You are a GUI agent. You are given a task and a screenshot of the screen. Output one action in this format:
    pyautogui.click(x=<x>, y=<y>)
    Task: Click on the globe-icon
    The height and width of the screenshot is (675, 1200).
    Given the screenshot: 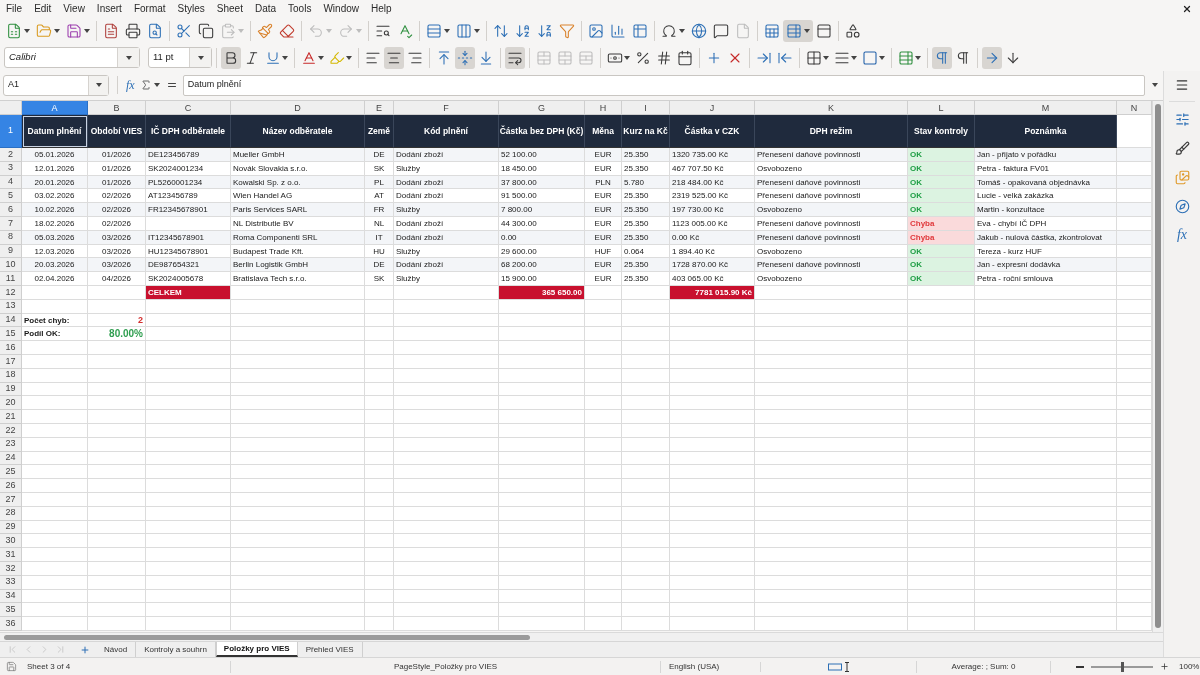 What is the action you would take?
    pyautogui.click(x=699, y=31)
    